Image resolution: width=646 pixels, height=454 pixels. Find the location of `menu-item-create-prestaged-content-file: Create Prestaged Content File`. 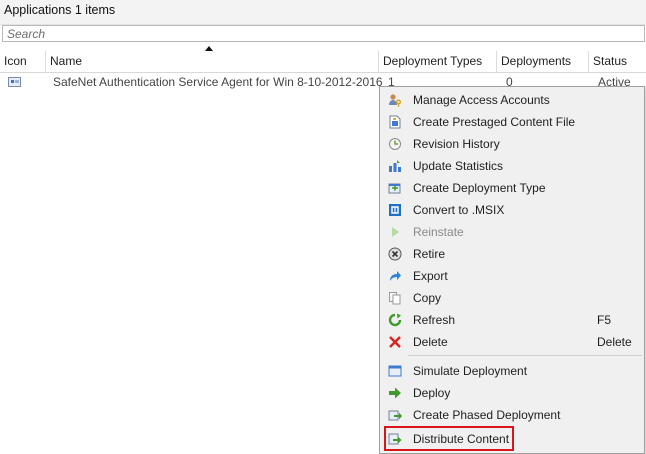

menu-item-create-prestaged-content-file: Create Prestaged Content File is located at coordinates (512, 122).